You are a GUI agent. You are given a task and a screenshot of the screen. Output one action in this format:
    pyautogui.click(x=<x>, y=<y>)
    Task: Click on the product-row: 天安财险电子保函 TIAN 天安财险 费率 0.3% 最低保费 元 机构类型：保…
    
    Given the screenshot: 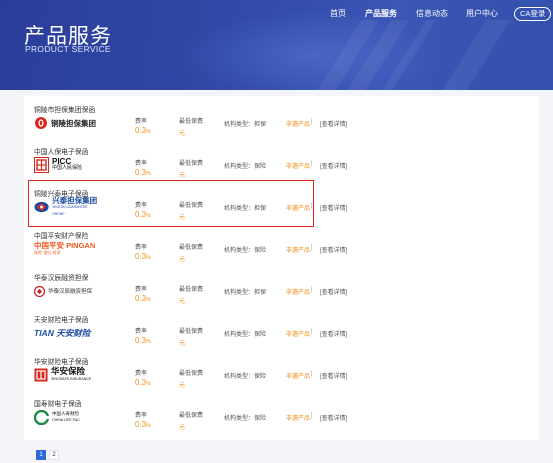 What is the action you would take?
    pyautogui.click(x=281, y=335)
    